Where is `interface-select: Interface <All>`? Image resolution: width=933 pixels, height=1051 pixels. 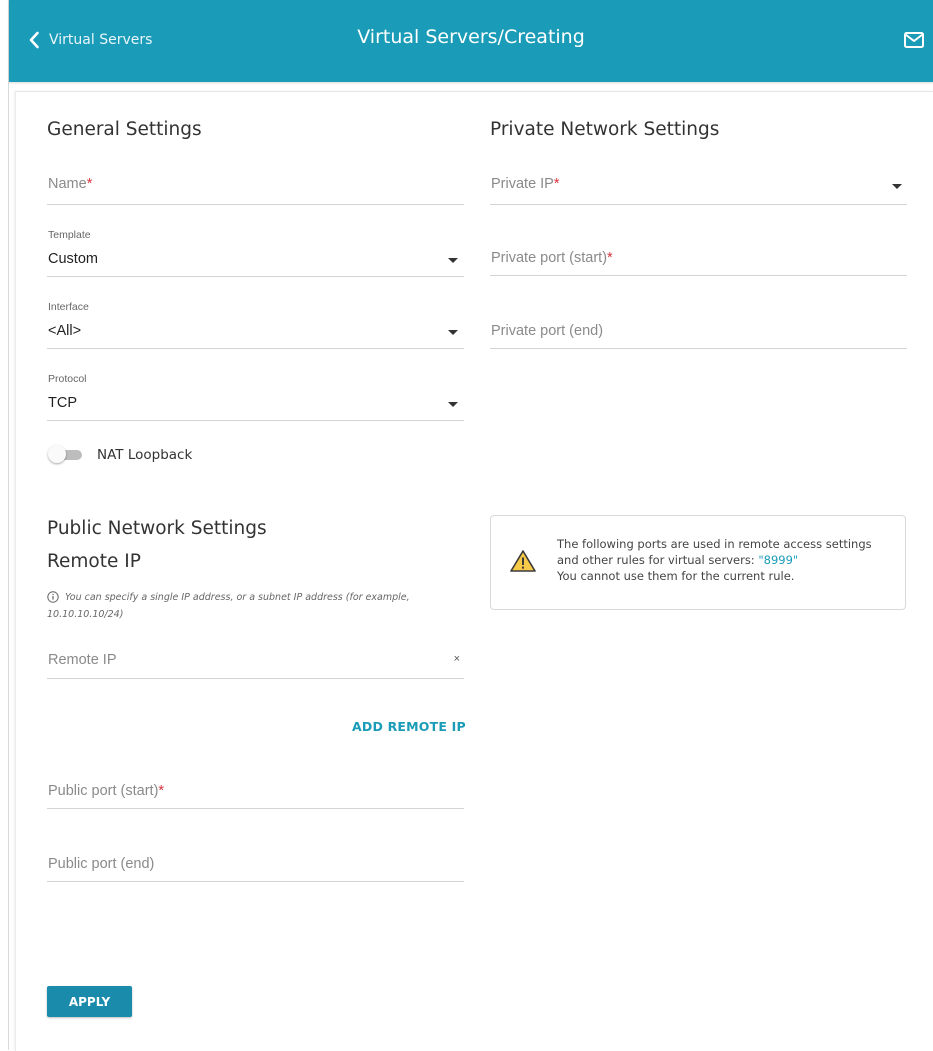 interface-select: Interface <All> is located at coordinates (255, 325).